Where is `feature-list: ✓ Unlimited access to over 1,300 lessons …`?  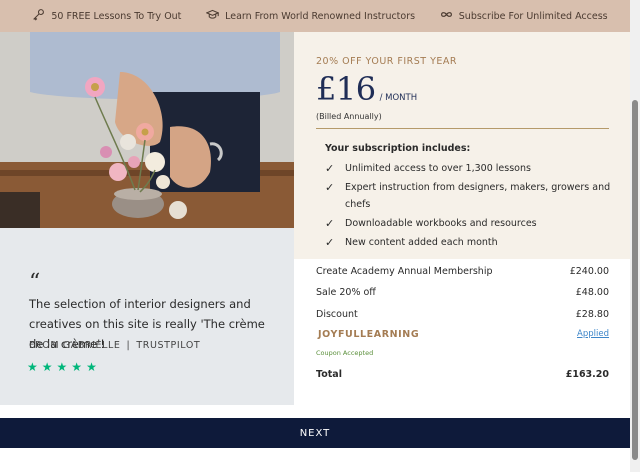 feature-list: ✓ Unlimited access to over 1,300 lessons … is located at coordinates (470, 206).